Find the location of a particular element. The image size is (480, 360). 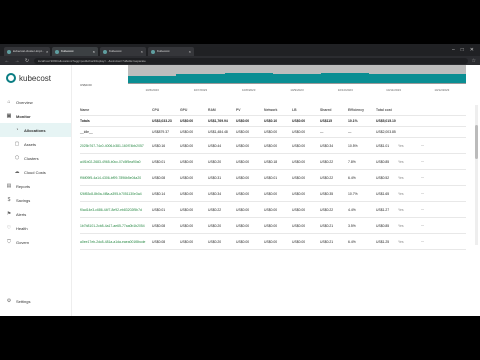

sidebar-item-savings: $ Savings is located at coordinates (35, 200).